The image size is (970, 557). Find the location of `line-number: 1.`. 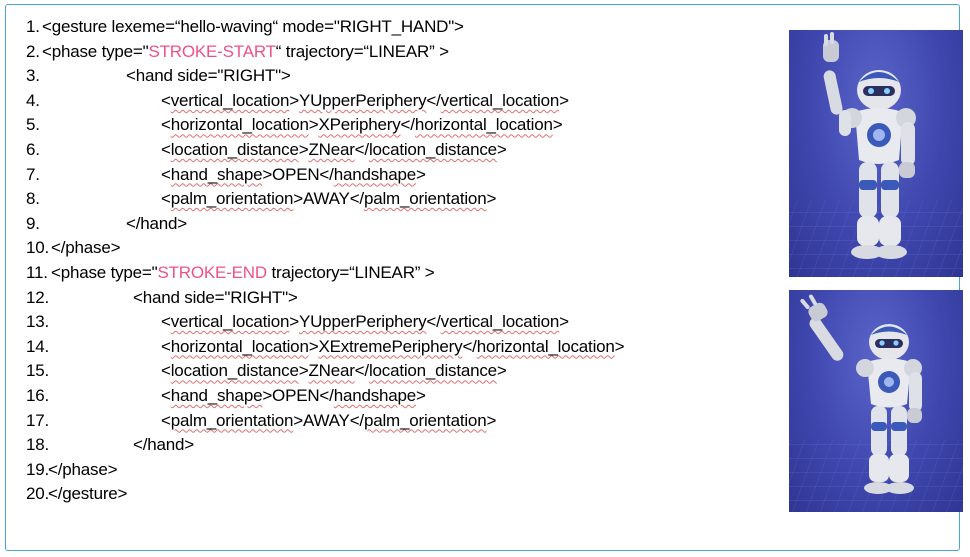

line-number: 1. is located at coordinates (33, 26).